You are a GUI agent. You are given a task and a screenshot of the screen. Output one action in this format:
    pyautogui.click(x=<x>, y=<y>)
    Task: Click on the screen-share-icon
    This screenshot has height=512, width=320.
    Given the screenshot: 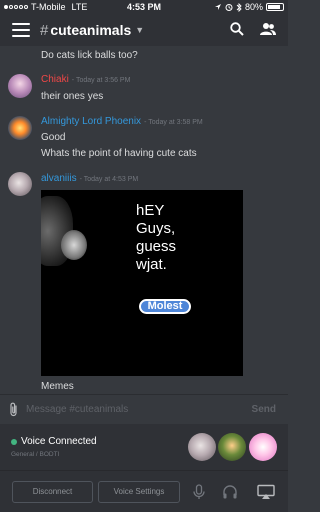 What is the action you would take?
    pyautogui.click(x=266, y=492)
    